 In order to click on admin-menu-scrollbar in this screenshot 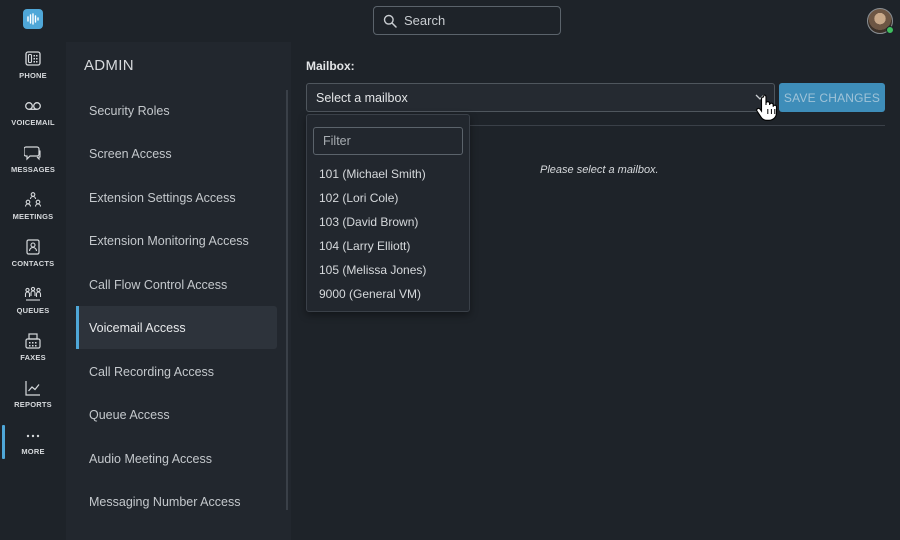, I will do `click(287, 300)`.